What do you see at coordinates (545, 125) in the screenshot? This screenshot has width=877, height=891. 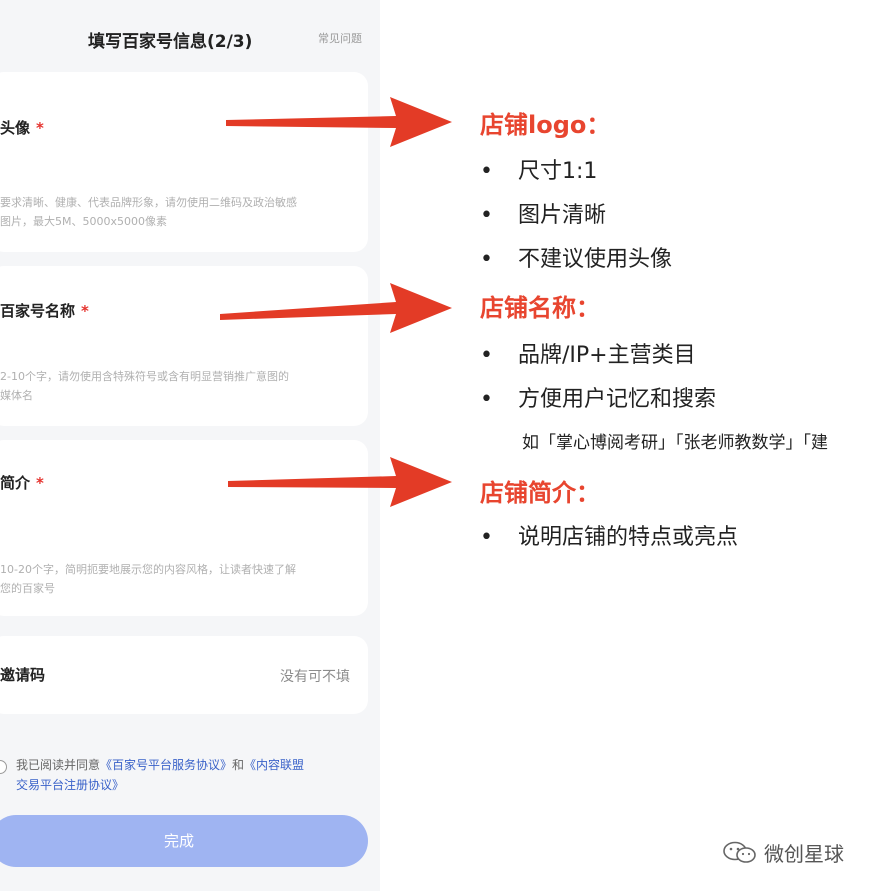 I see `logo-section-title: 店铺logo：` at bounding box center [545, 125].